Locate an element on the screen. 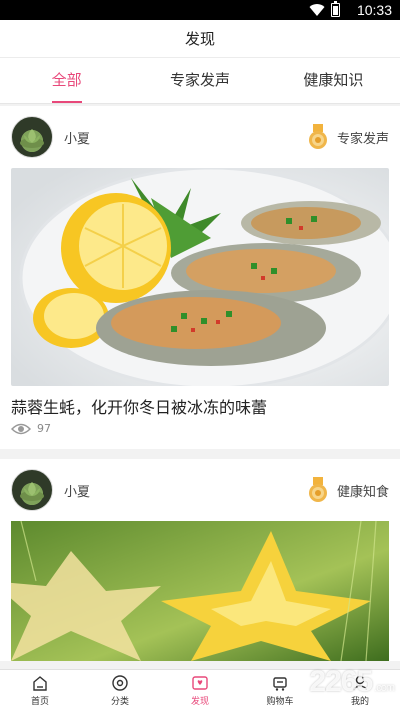 The width and height of the screenshot is (400, 711). eye-icon is located at coordinates (21, 428).